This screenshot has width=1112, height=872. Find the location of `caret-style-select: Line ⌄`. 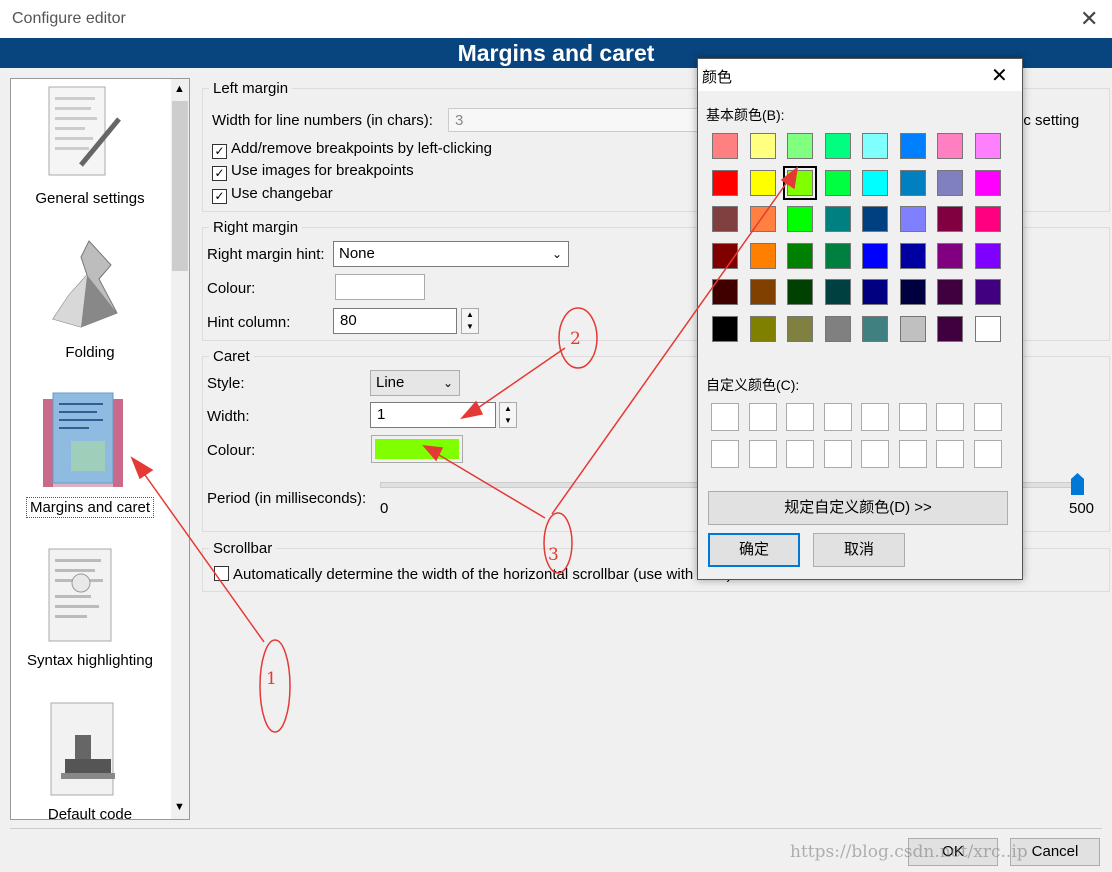

caret-style-select: Line ⌄ is located at coordinates (415, 383).